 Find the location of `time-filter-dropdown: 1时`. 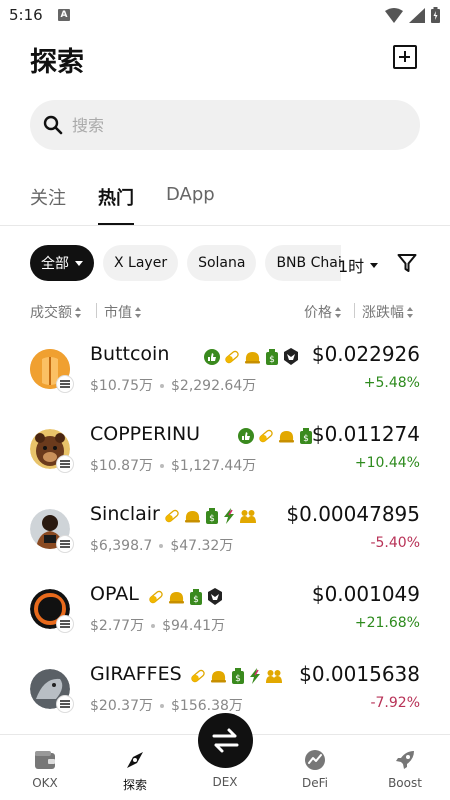

time-filter-dropdown: 1时 is located at coordinates (358, 265).